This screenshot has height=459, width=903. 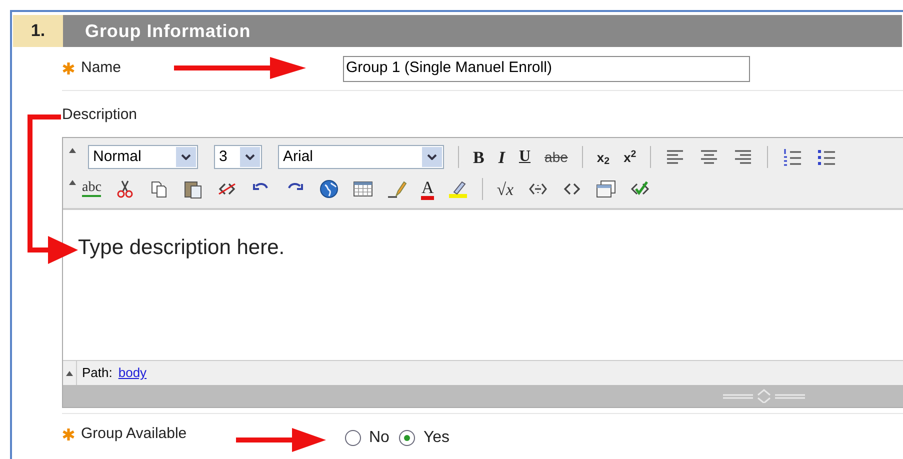 I want to click on font-size-select: 3, so click(x=238, y=157).